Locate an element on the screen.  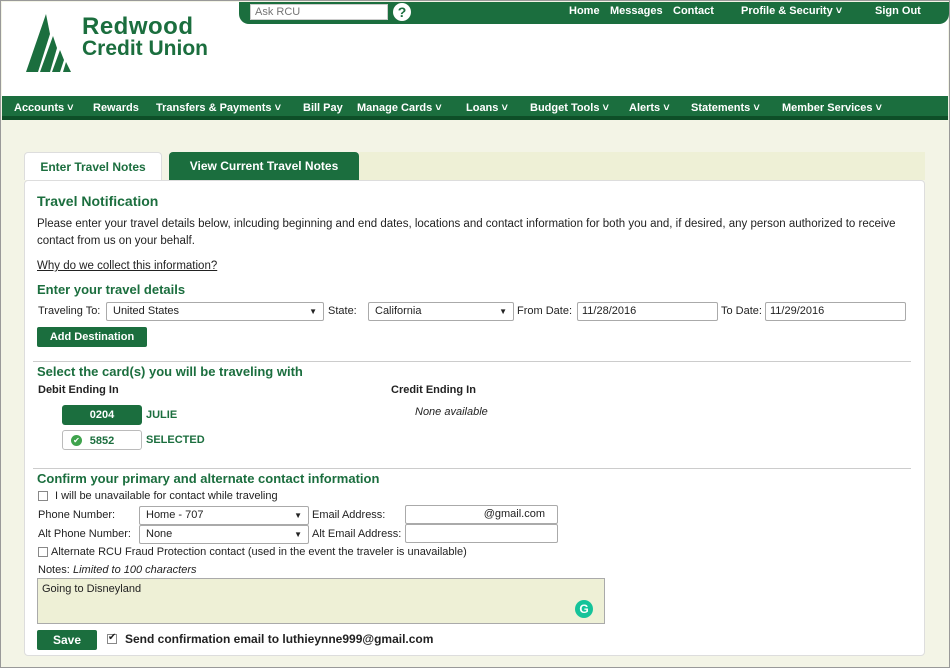
top-link-profile-security: Profile & Security ˅ is located at coordinates (791, 11).